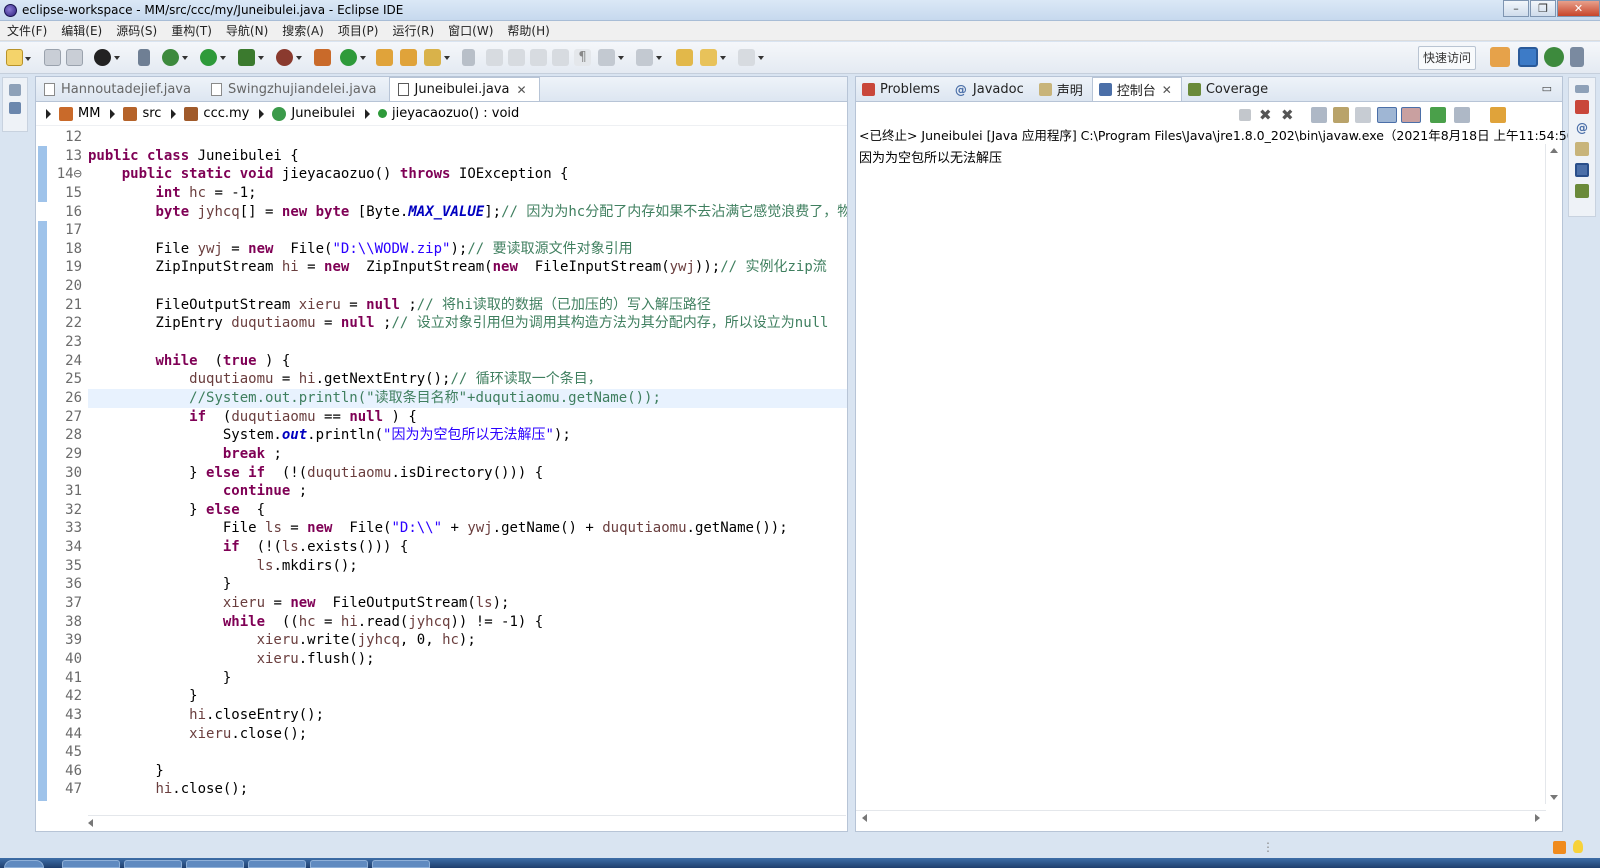 This screenshot has height=868, width=1600. I want to click on menu-edit: 编辑(E), so click(81, 30).